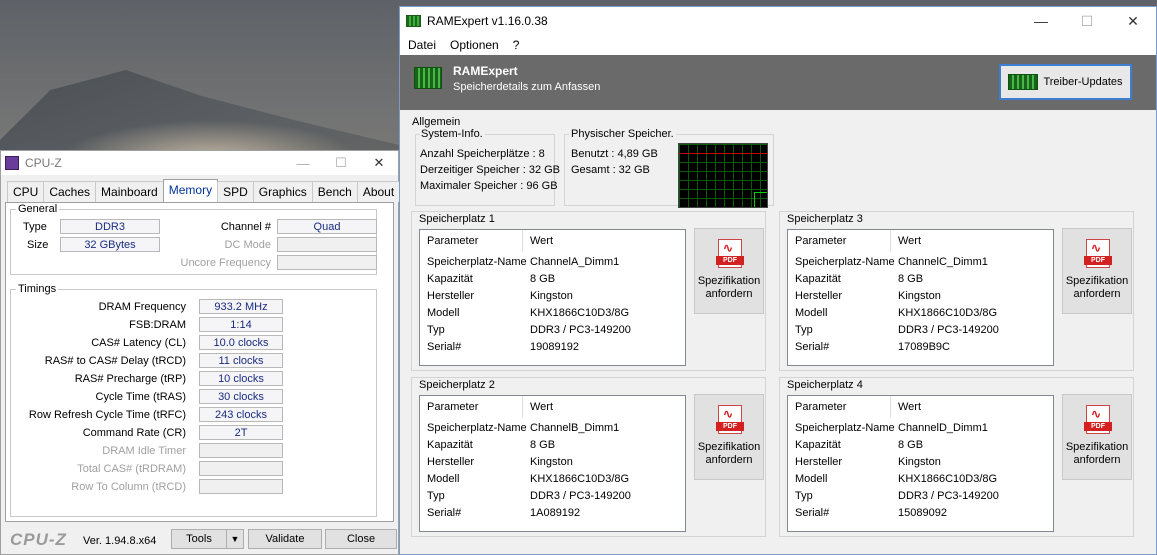 This screenshot has height=555, width=1157. I want to click on dc-mode-value, so click(327, 244).